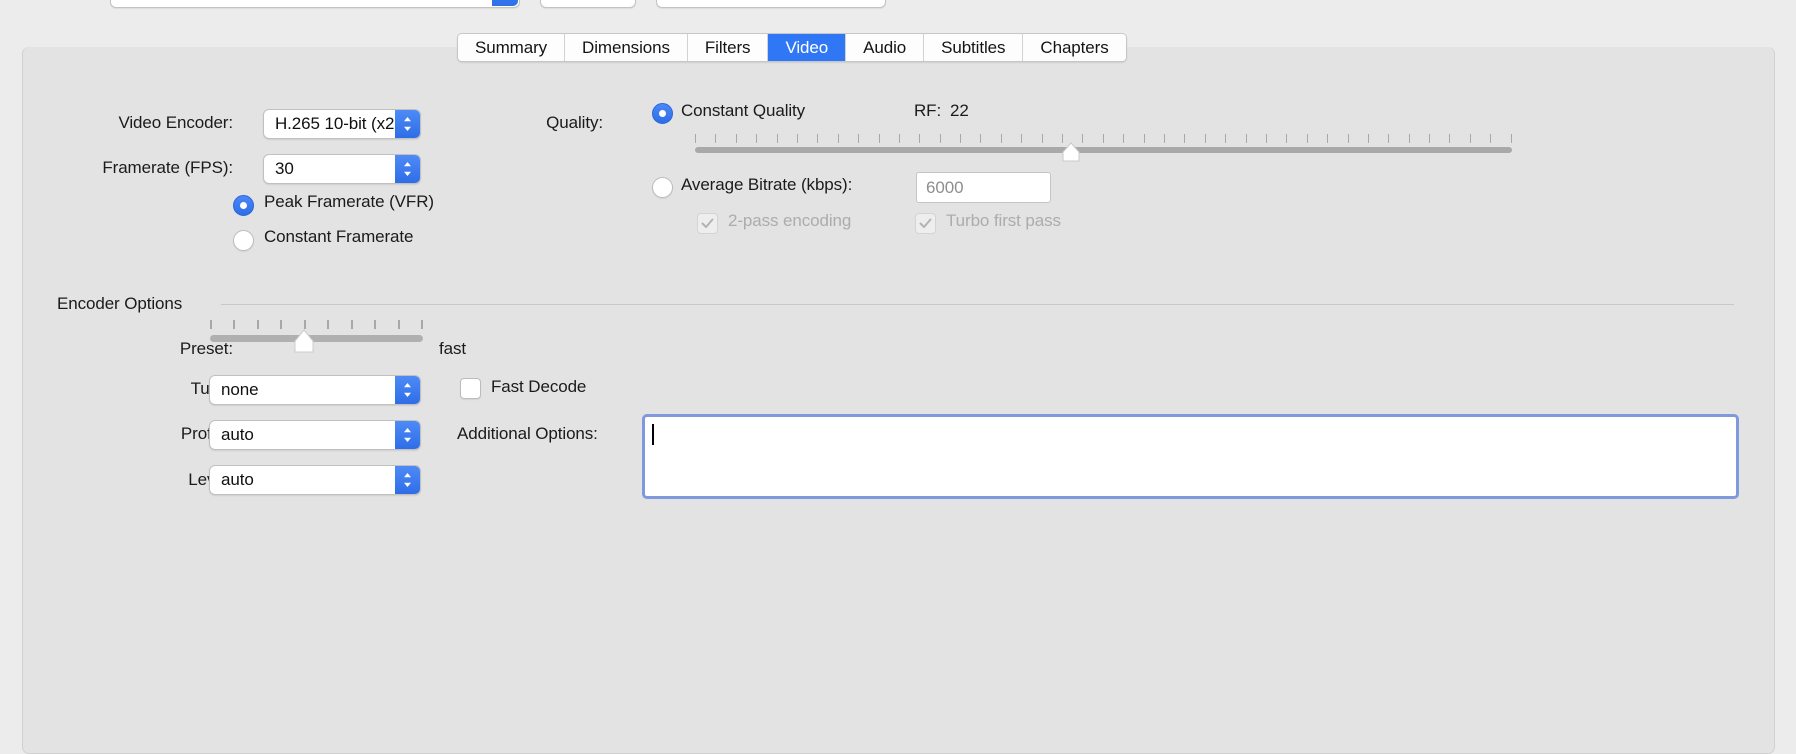 Image resolution: width=1796 pixels, height=754 pixels. Describe the element at coordinates (728, 47) in the screenshot. I see `tab-filters: Filters` at that location.